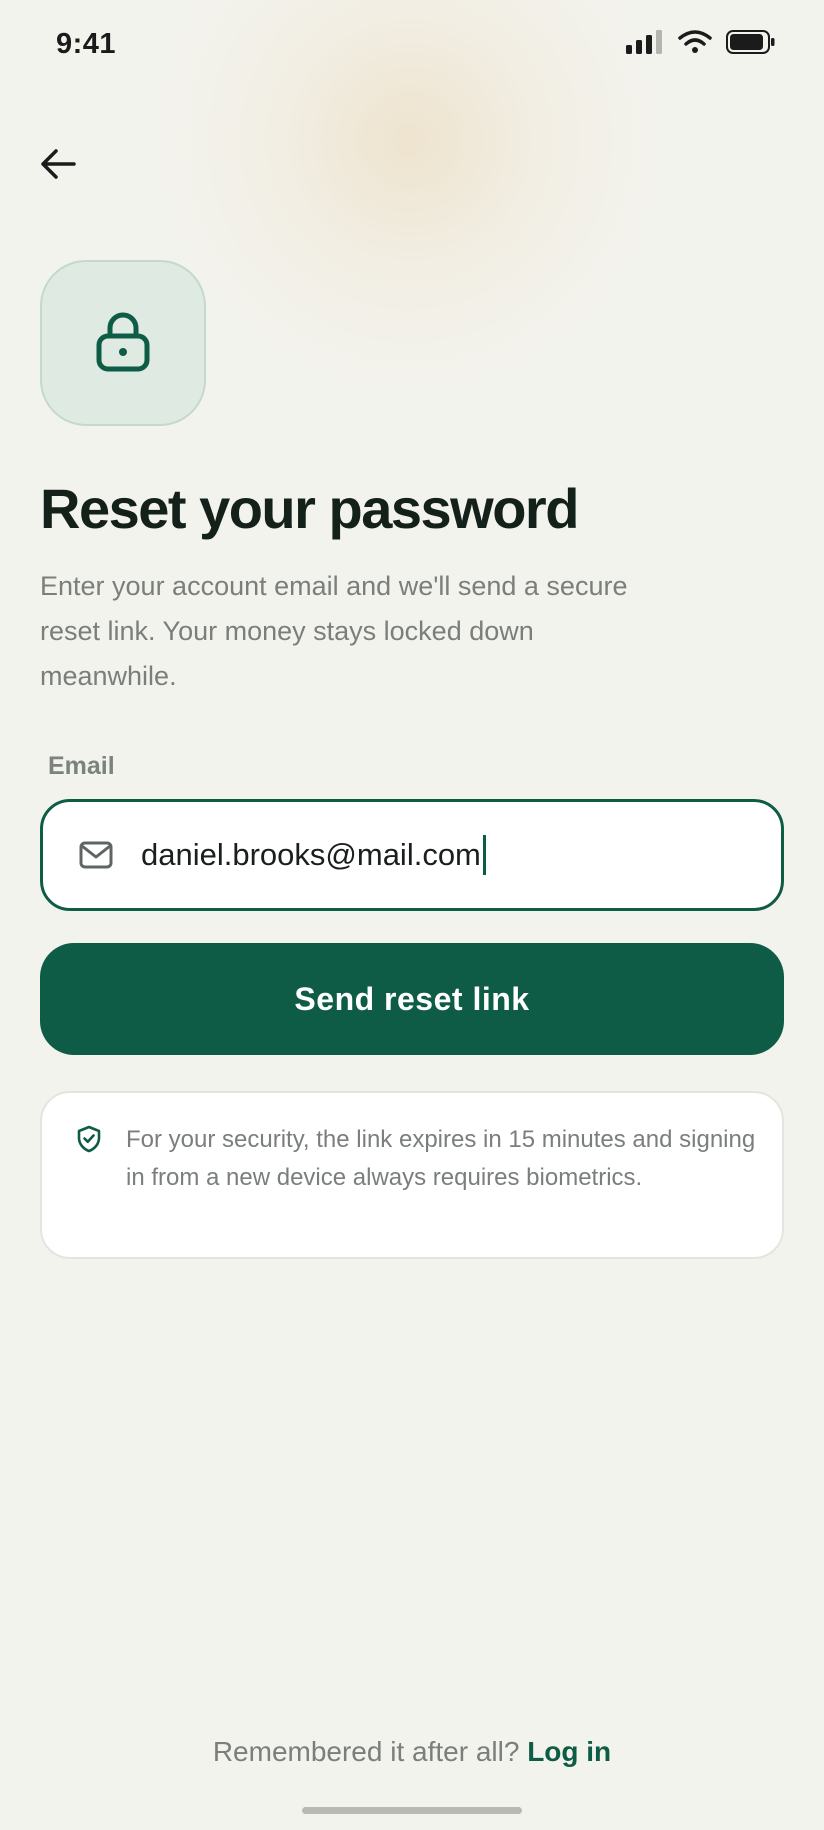 The image size is (824, 1830). I want to click on home-indicator, so click(412, 1810).